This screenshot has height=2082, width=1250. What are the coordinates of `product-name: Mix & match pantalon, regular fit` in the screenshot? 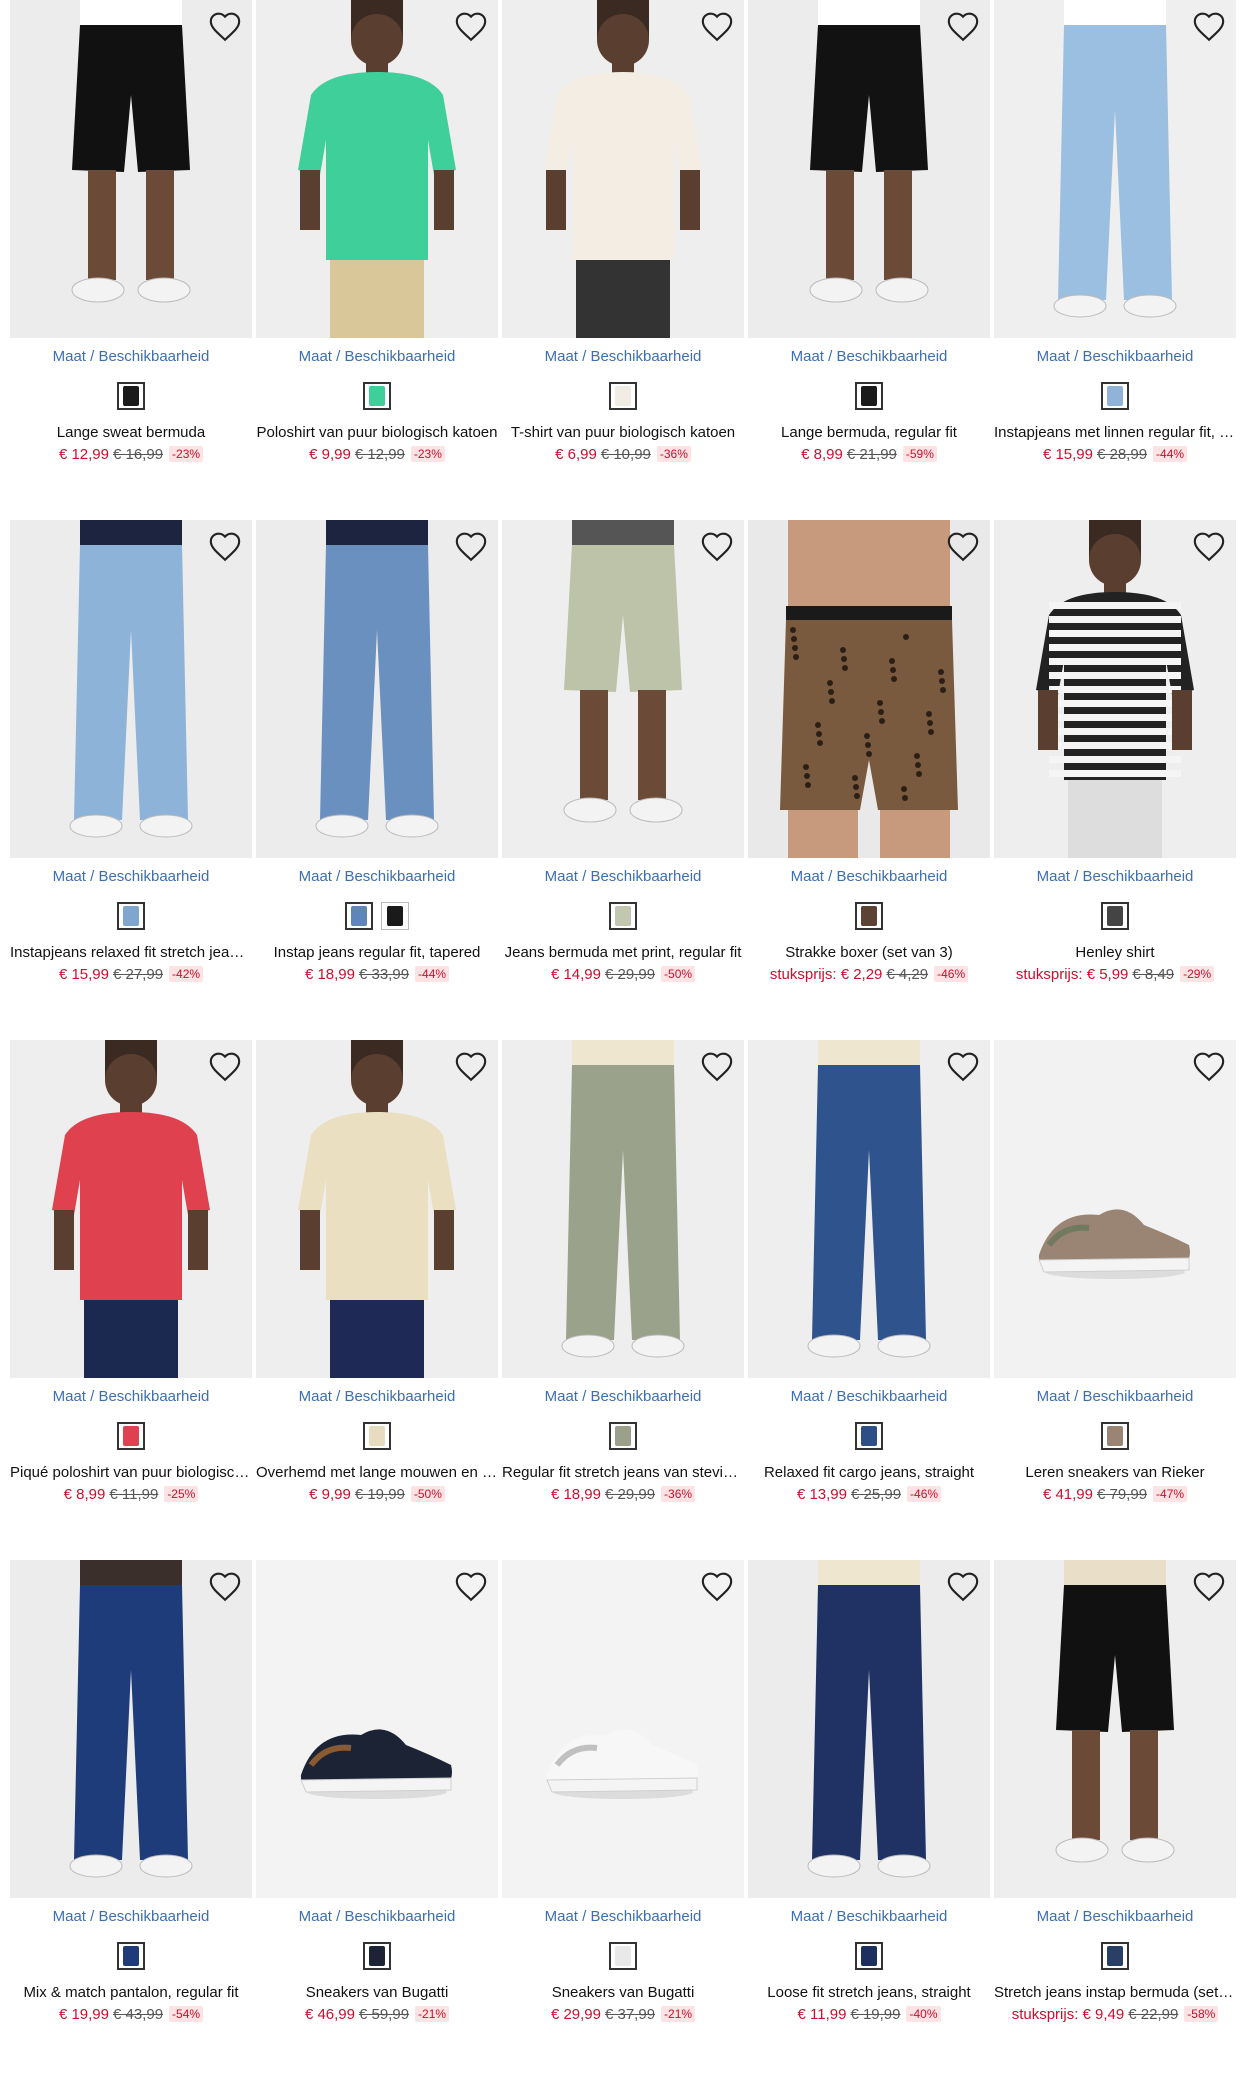 It's located at (131, 1992).